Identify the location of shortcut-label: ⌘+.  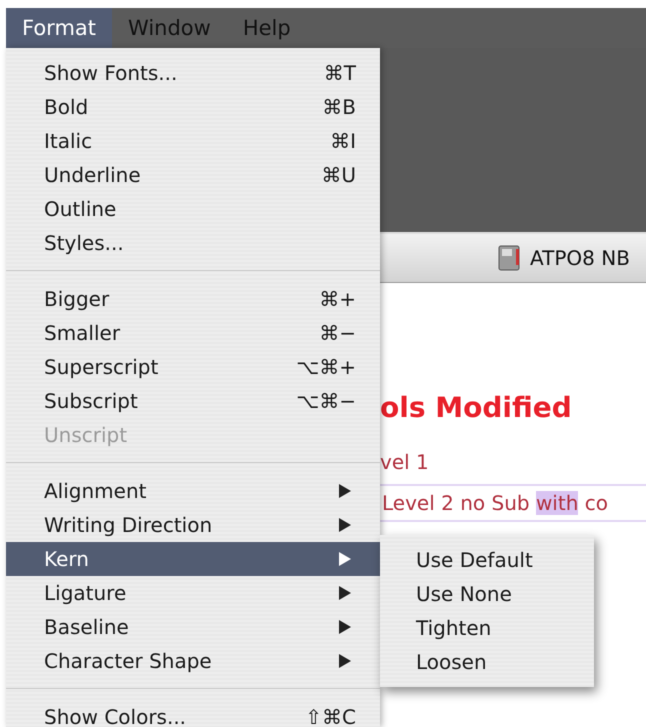
(337, 299).